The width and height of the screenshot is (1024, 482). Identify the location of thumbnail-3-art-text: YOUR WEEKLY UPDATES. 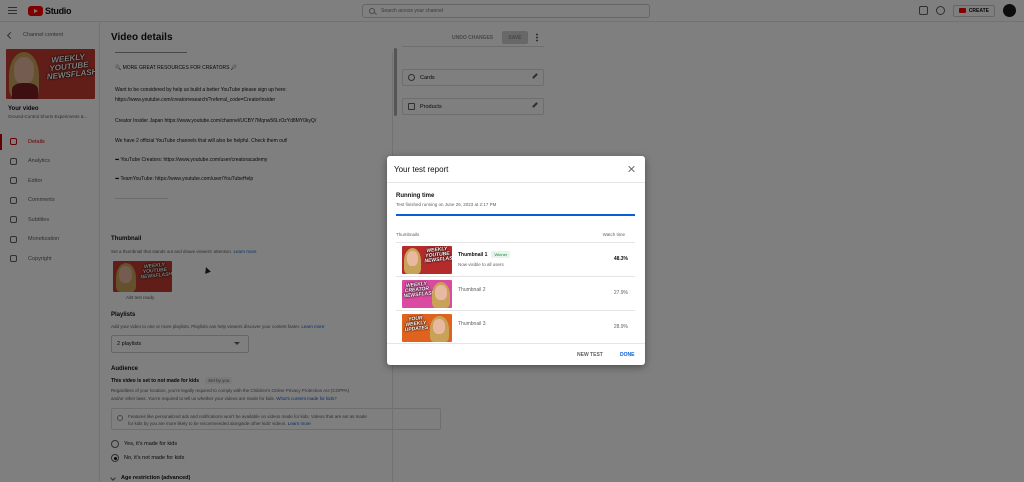
(416, 324).